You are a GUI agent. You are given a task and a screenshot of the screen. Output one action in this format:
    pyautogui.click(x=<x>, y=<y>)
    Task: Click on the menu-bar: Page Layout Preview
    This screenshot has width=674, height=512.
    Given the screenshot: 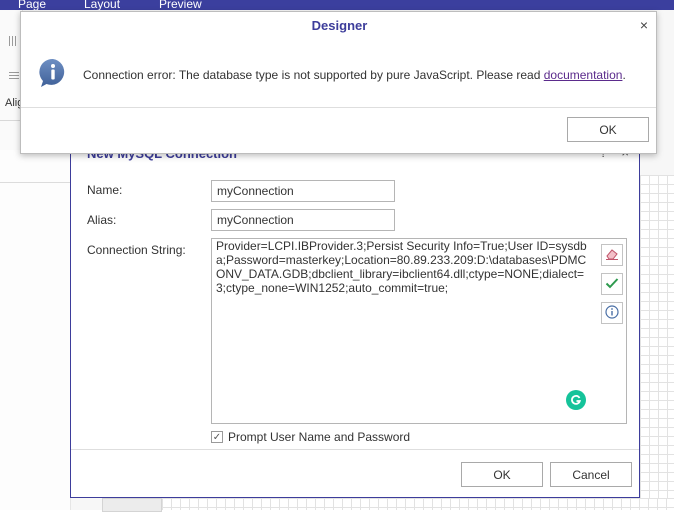 What is the action you would take?
    pyautogui.click(x=337, y=5)
    